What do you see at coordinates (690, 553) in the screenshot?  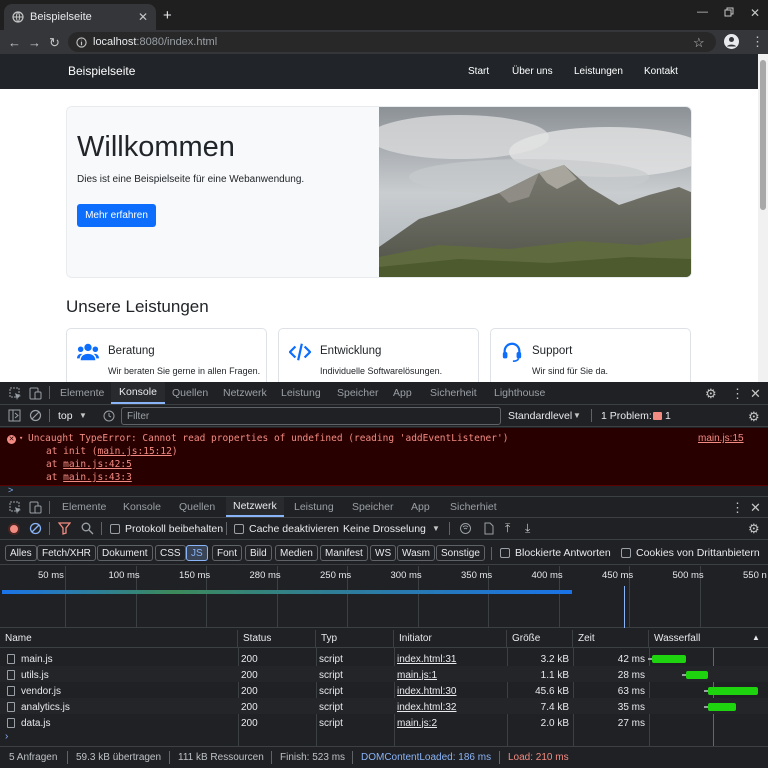 I see `third-party-cookies-checkbox: Cookies von Drittanbietern` at bounding box center [690, 553].